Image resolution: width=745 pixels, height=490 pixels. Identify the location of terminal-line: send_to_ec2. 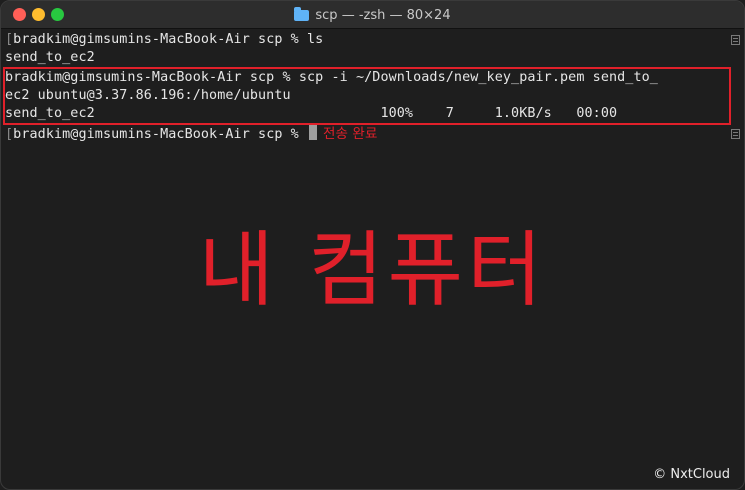
(50, 57).